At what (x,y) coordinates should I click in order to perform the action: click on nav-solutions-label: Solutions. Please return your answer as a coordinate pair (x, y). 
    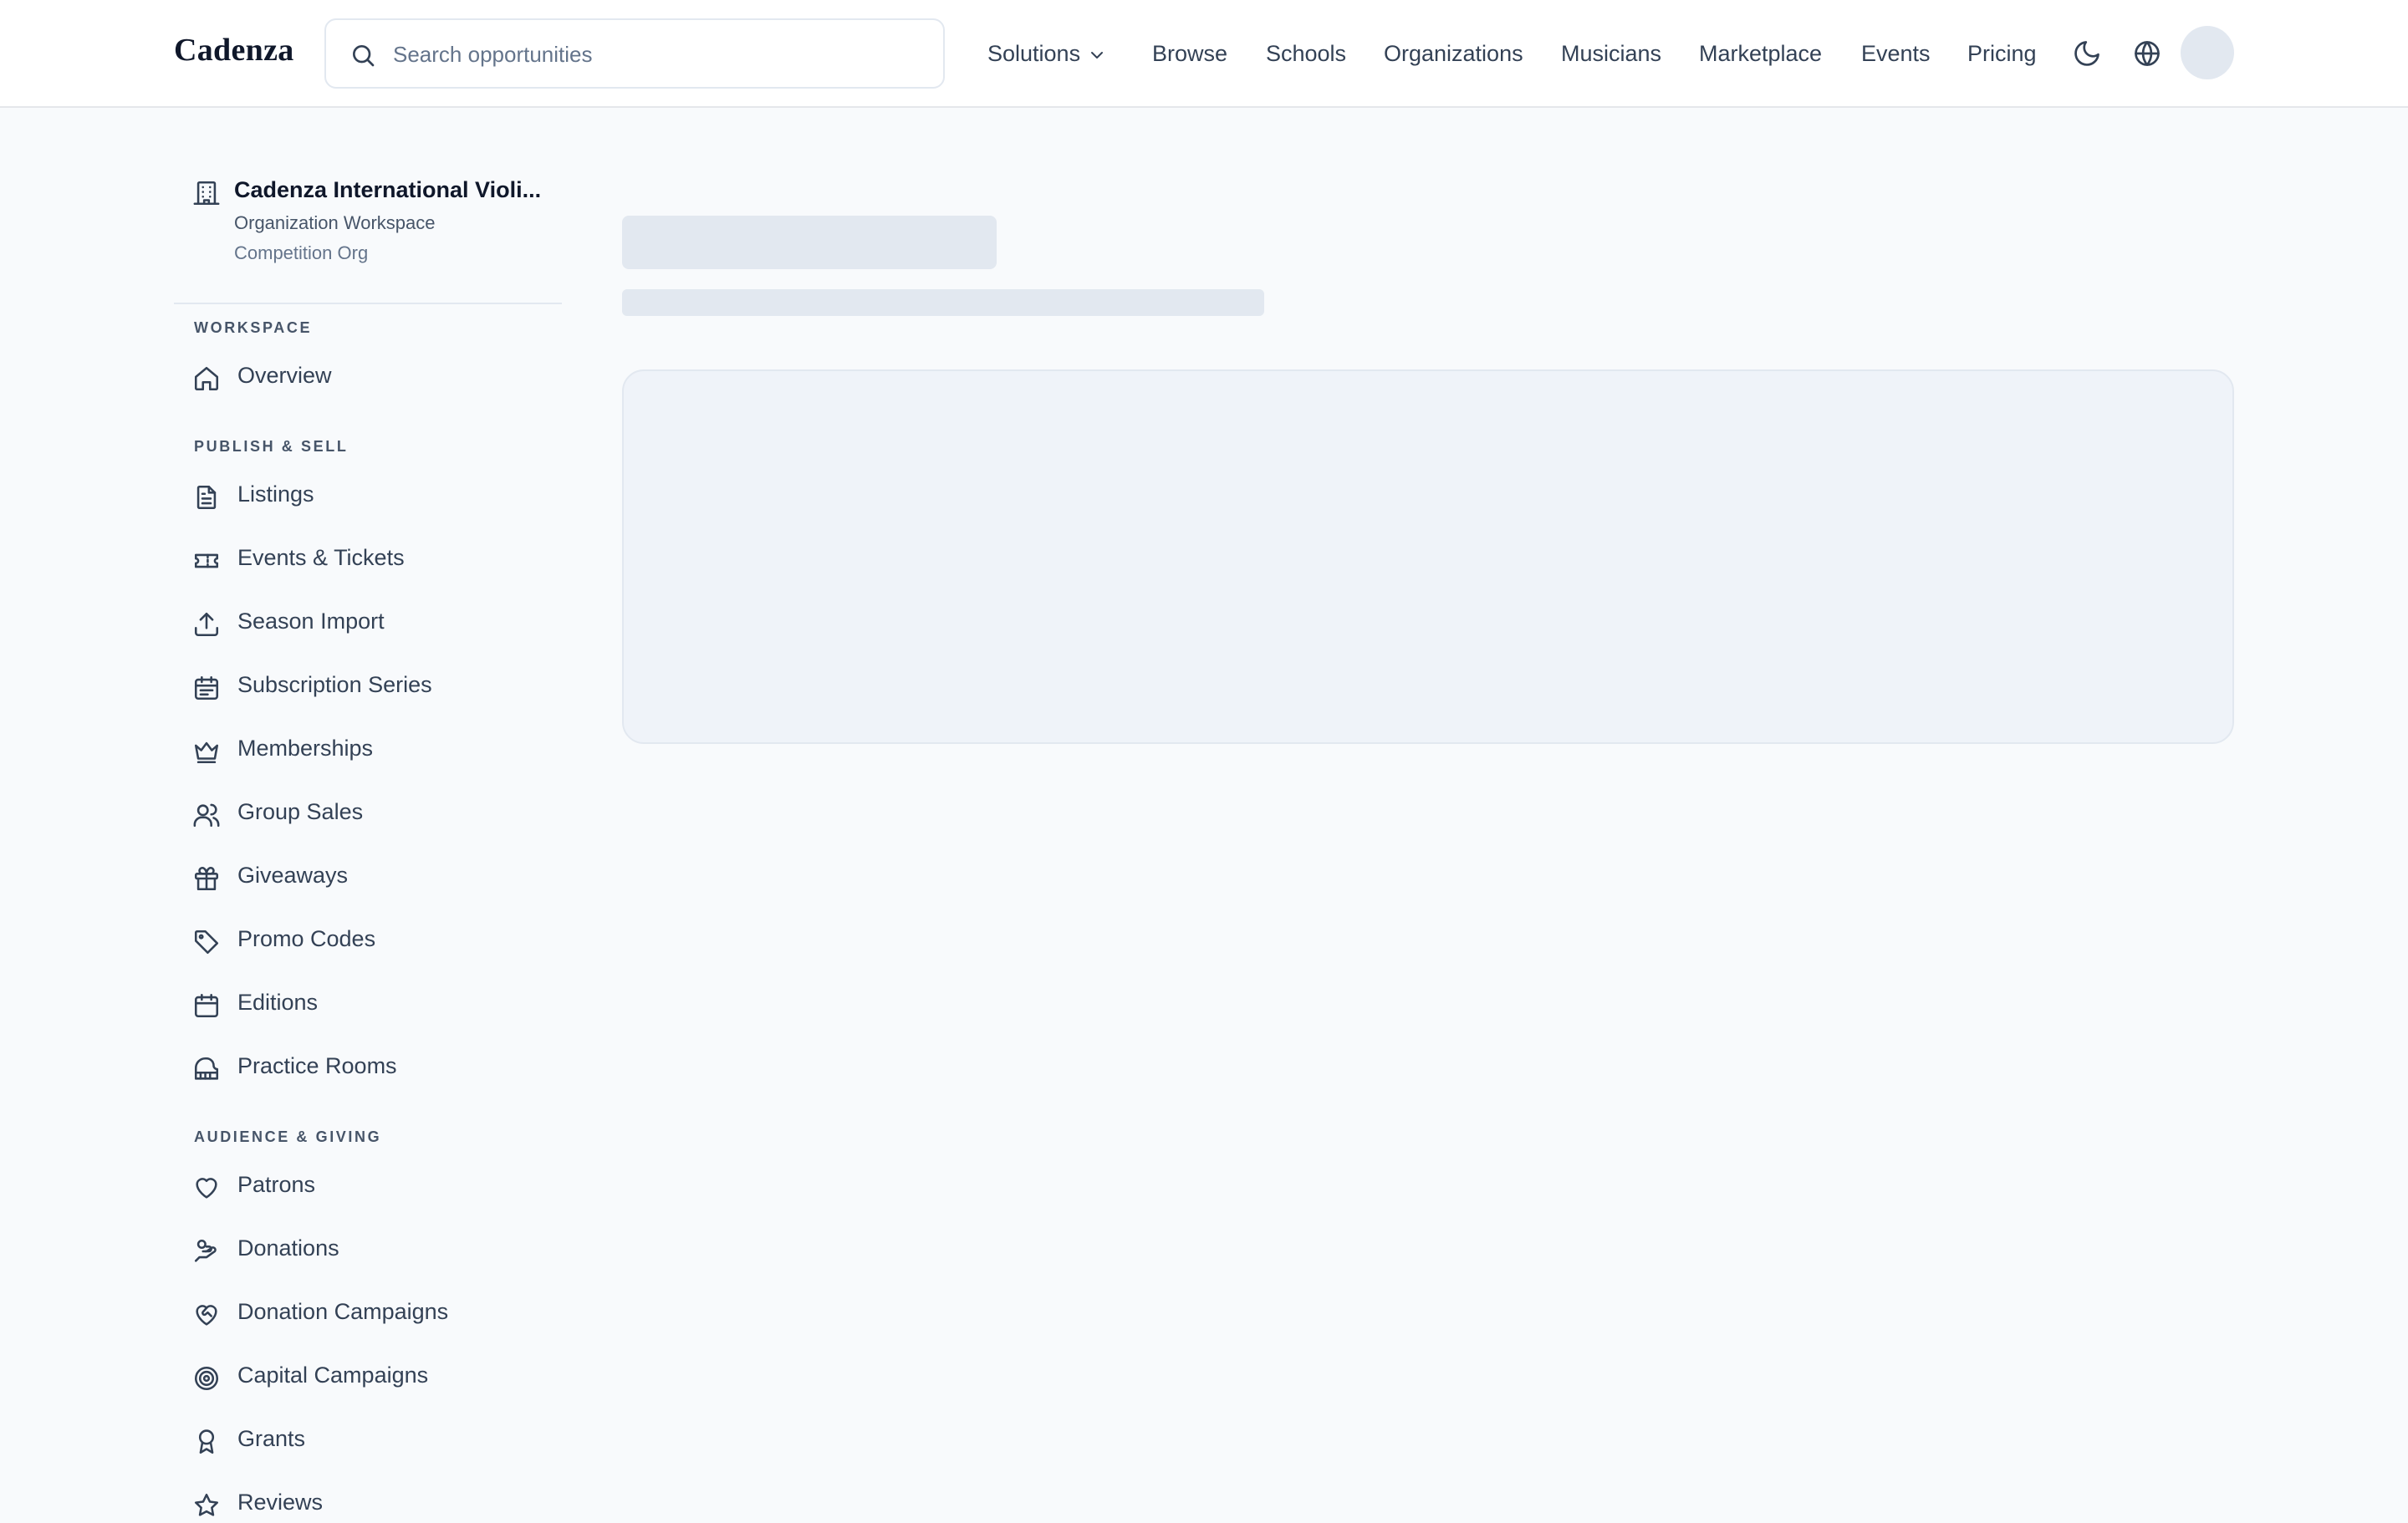
    Looking at the image, I should click on (1034, 53).